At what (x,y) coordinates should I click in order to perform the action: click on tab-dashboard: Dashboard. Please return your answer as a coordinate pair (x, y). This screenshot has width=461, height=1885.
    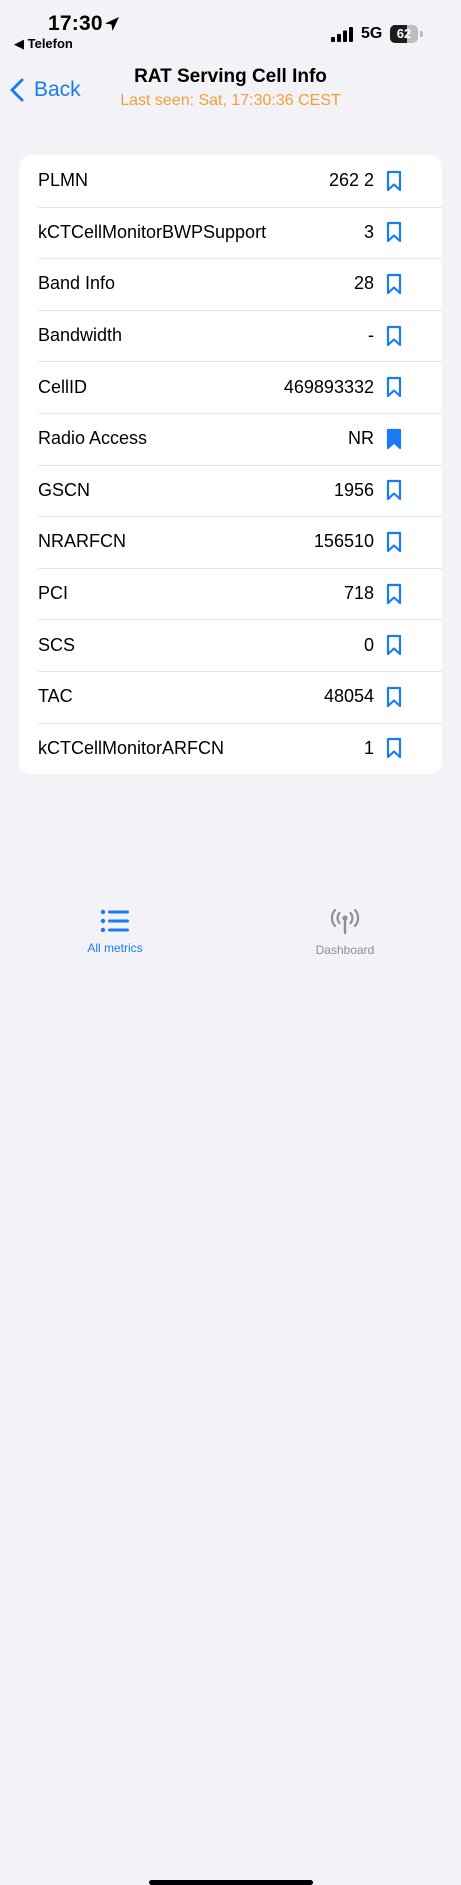
    Looking at the image, I should click on (345, 933).